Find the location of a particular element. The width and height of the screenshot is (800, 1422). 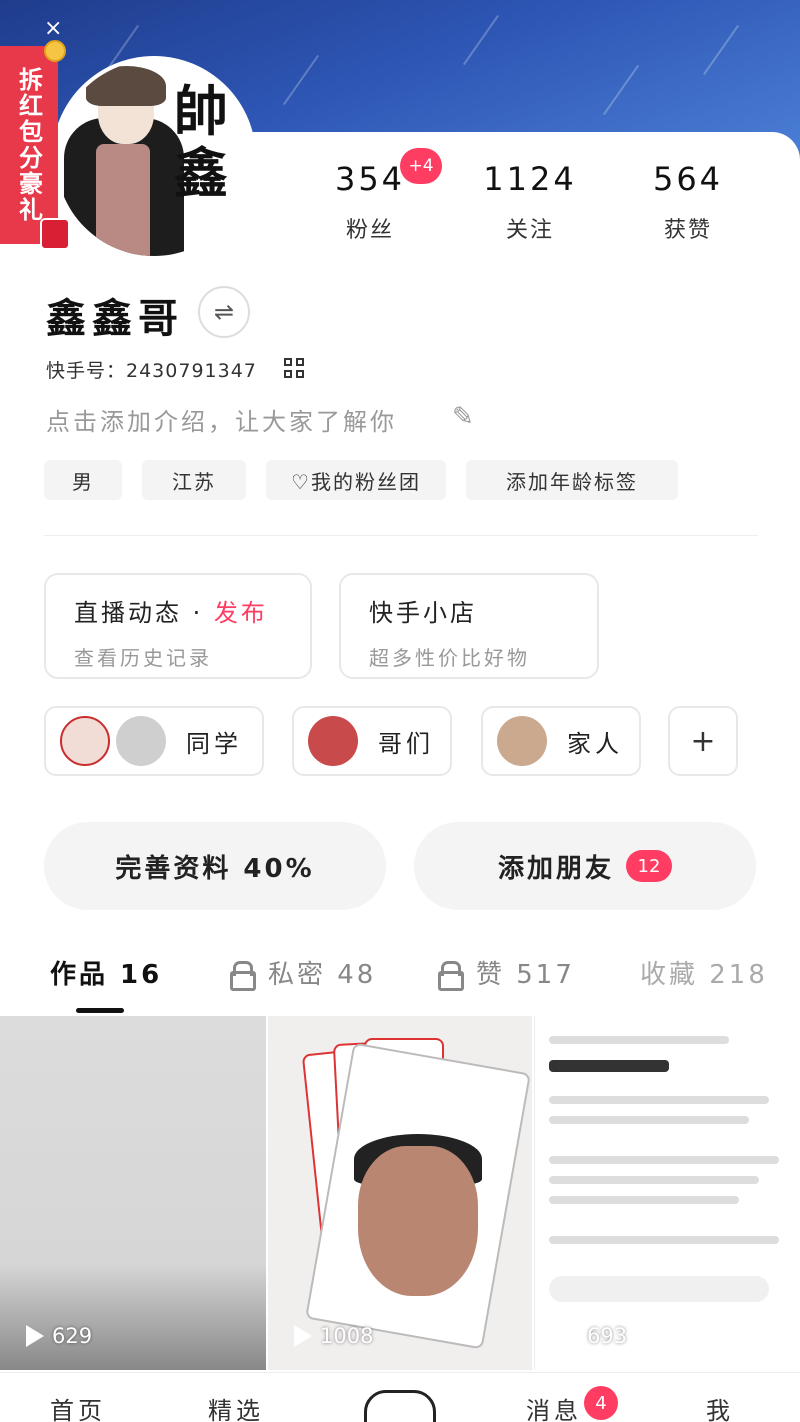

nav-me: 我 is located at coordinates (720, 1406).